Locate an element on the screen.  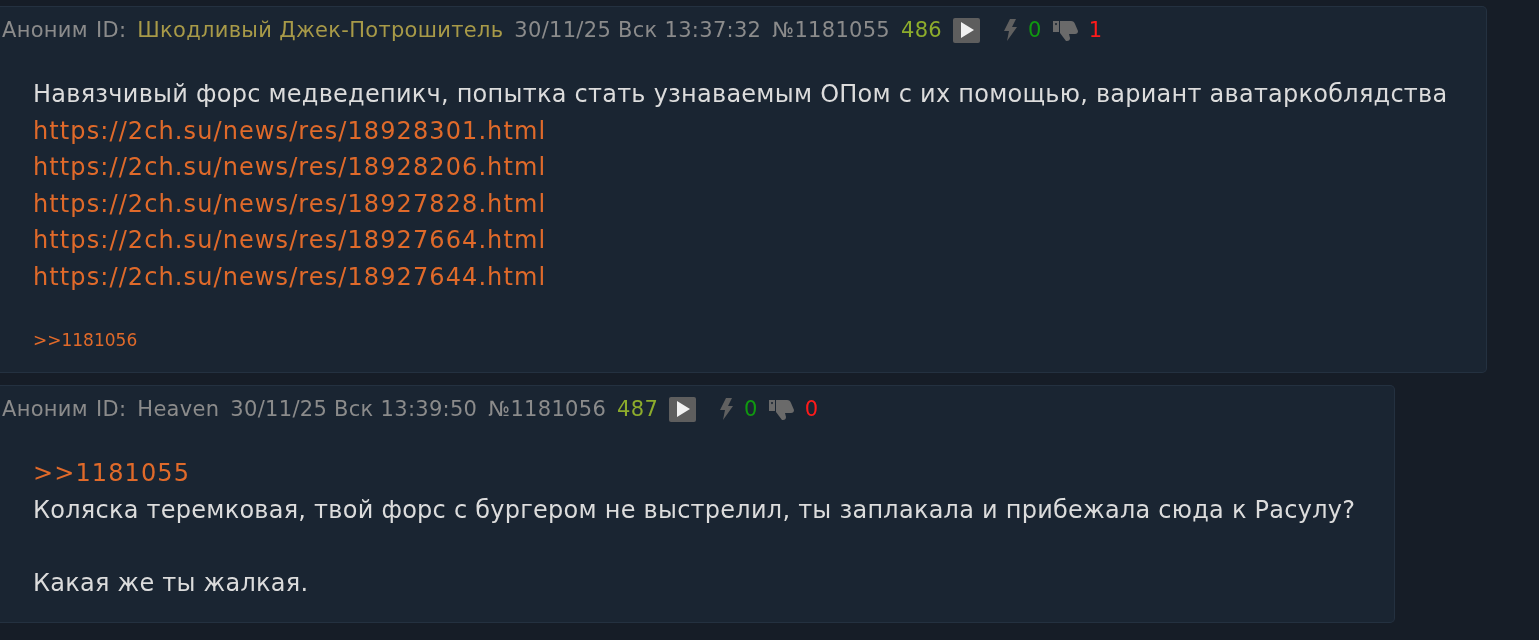
reply-link: >>1181056 is located at coordinates (85, 340).